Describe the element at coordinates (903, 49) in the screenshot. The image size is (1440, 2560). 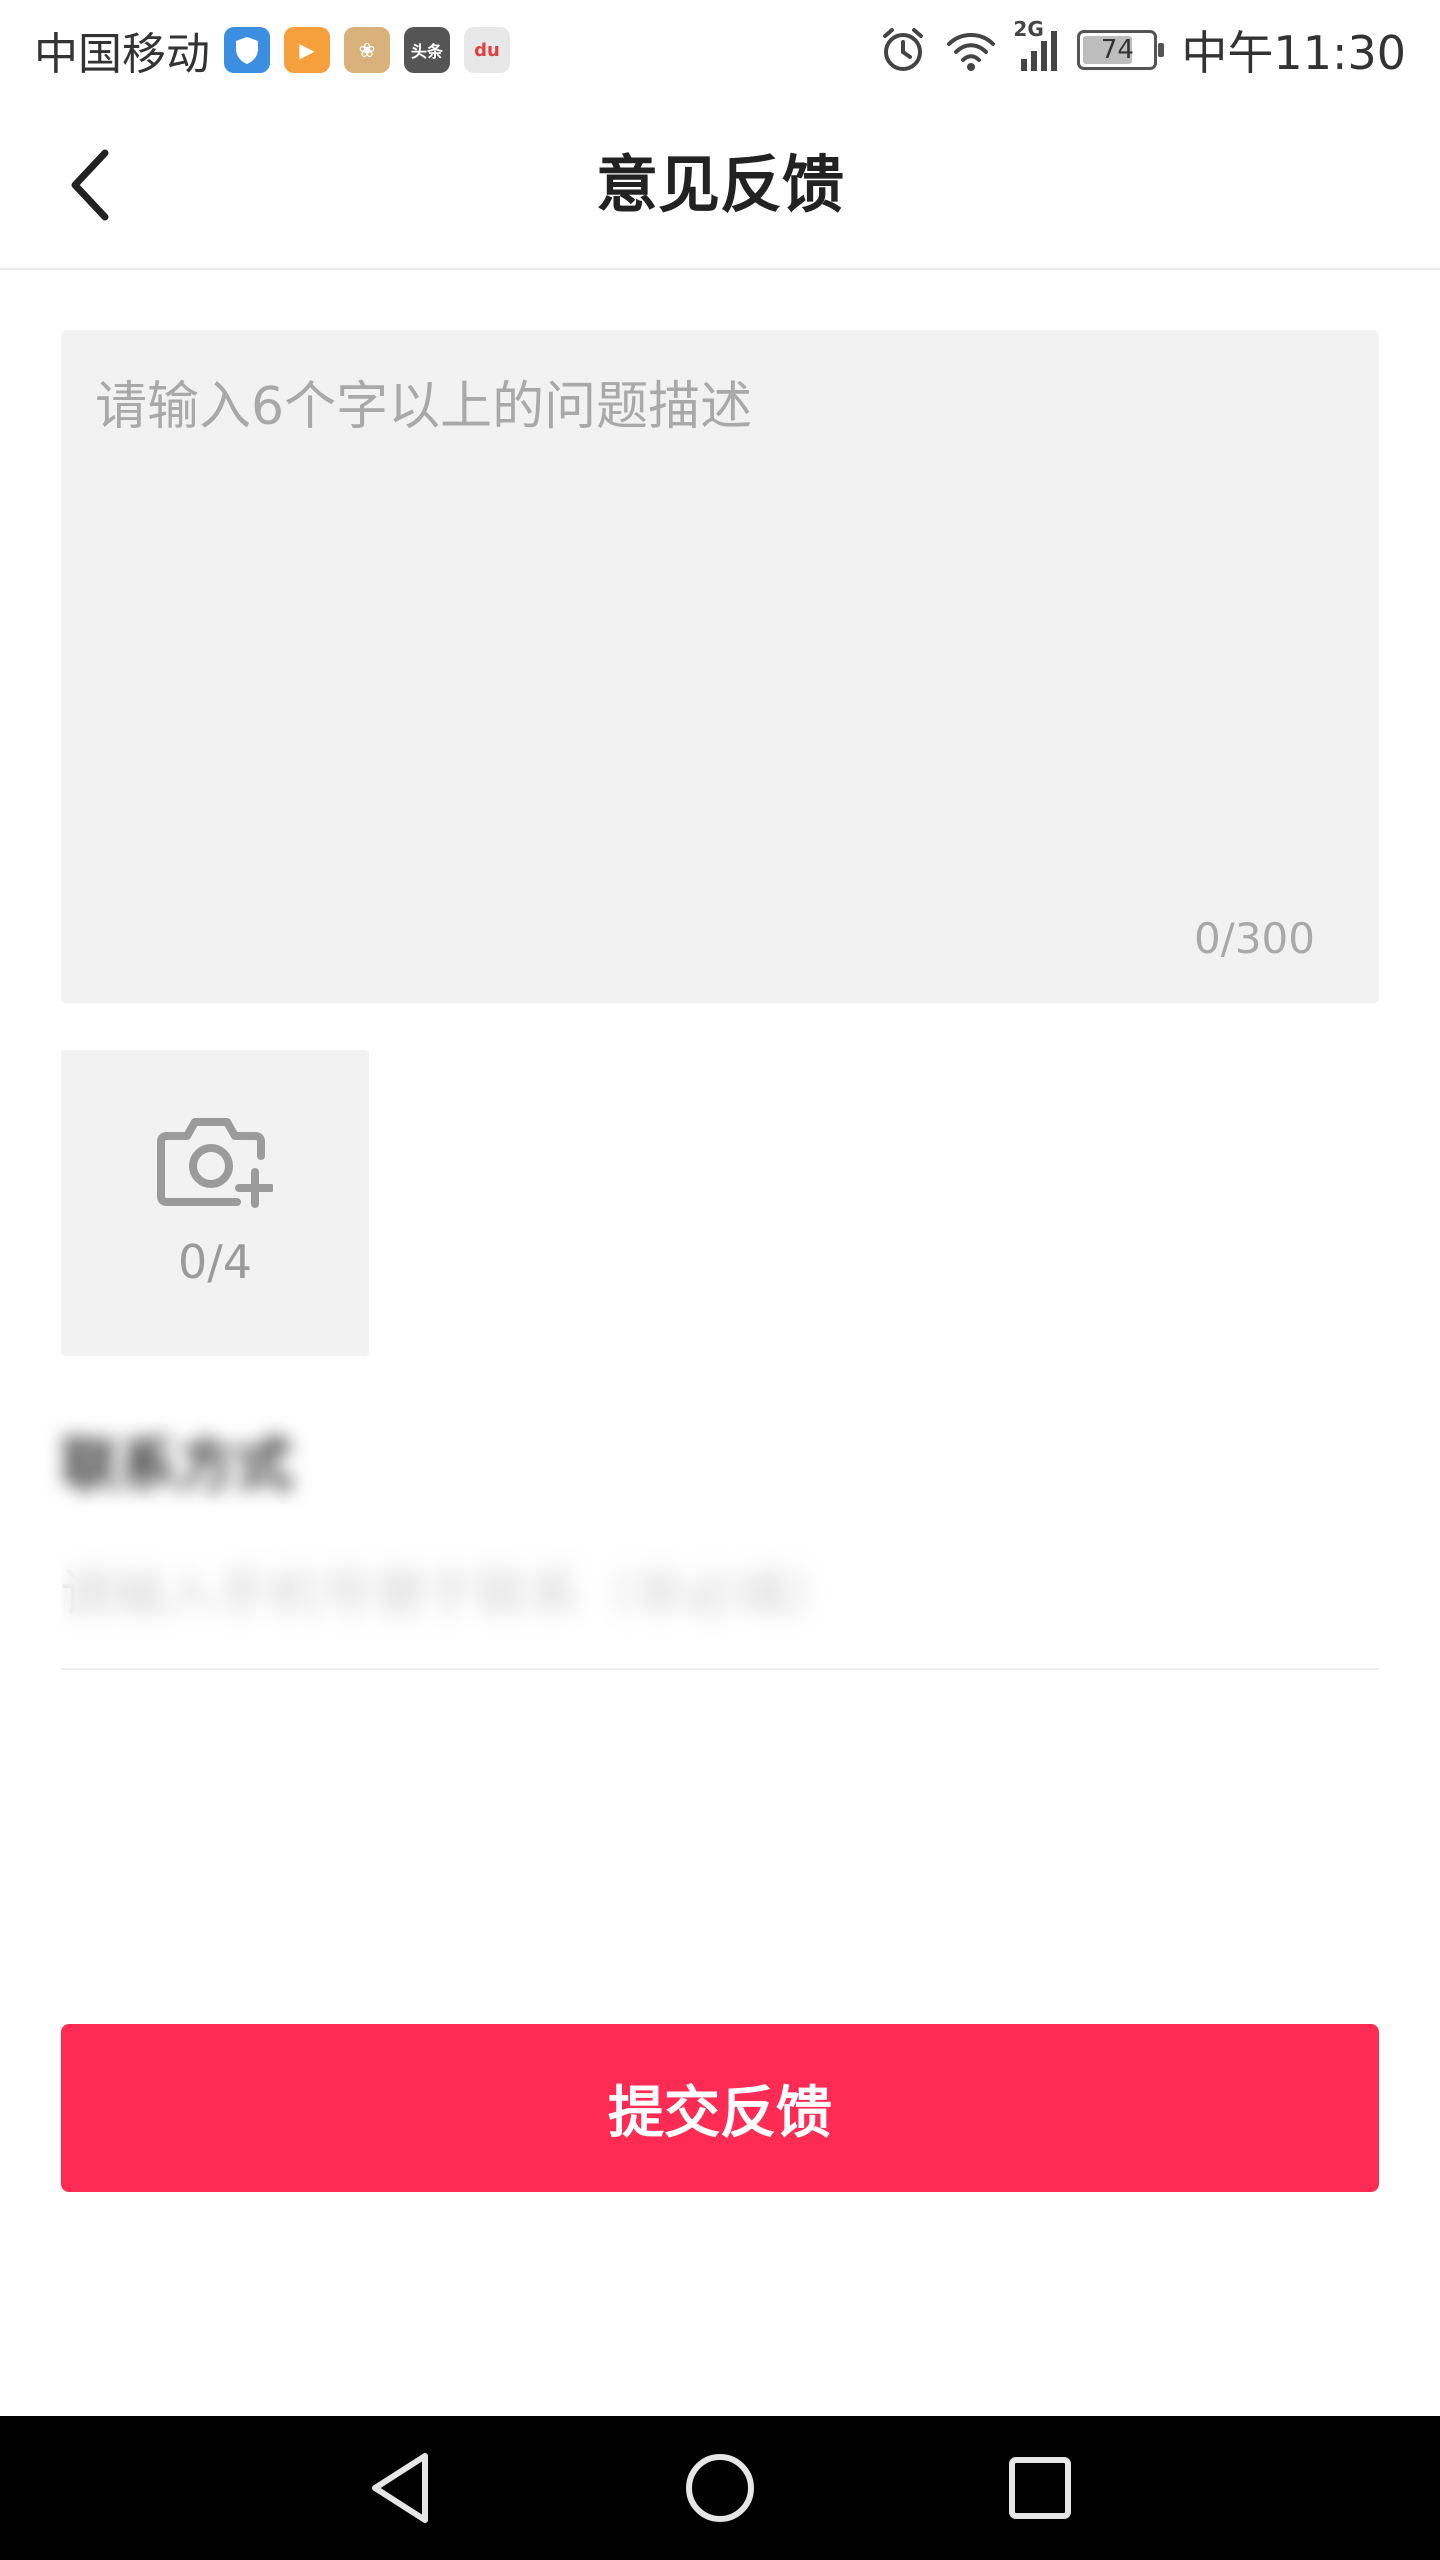
I see `alarm-icon` at that location.